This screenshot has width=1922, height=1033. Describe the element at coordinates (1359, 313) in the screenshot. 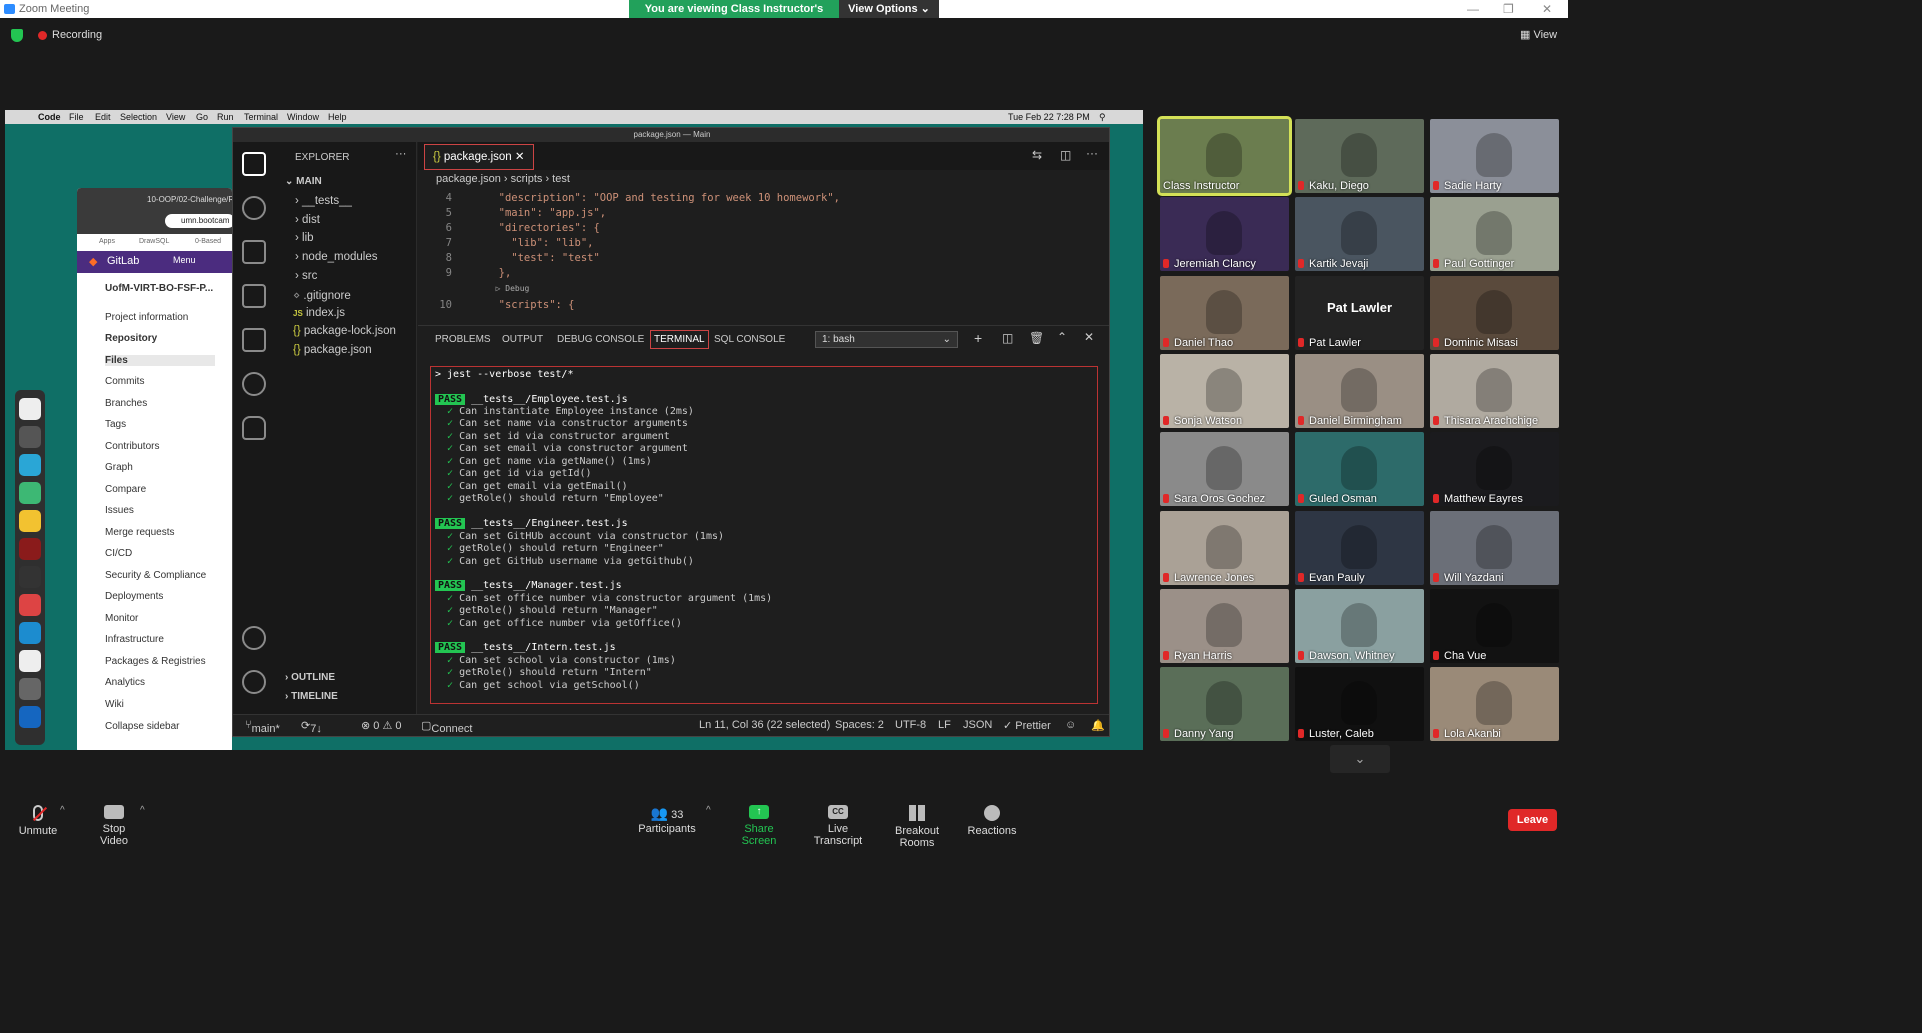

I see `participant-tile: Pat Lawler Pat Lawler` at that location.